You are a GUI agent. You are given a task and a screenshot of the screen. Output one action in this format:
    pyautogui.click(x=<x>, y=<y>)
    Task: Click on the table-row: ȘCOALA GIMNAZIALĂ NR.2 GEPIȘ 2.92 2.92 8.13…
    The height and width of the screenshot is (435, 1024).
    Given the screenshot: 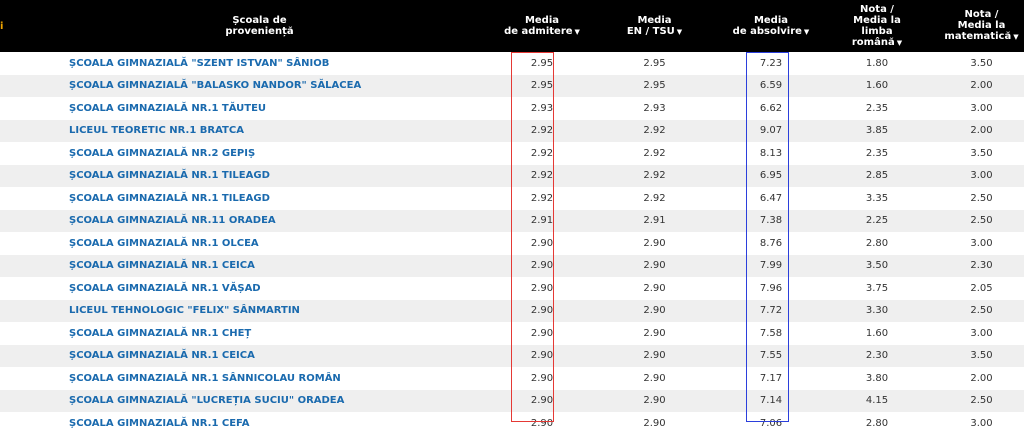 What is the action you would take?
    pyautogui.click(x=512, y=153)
    